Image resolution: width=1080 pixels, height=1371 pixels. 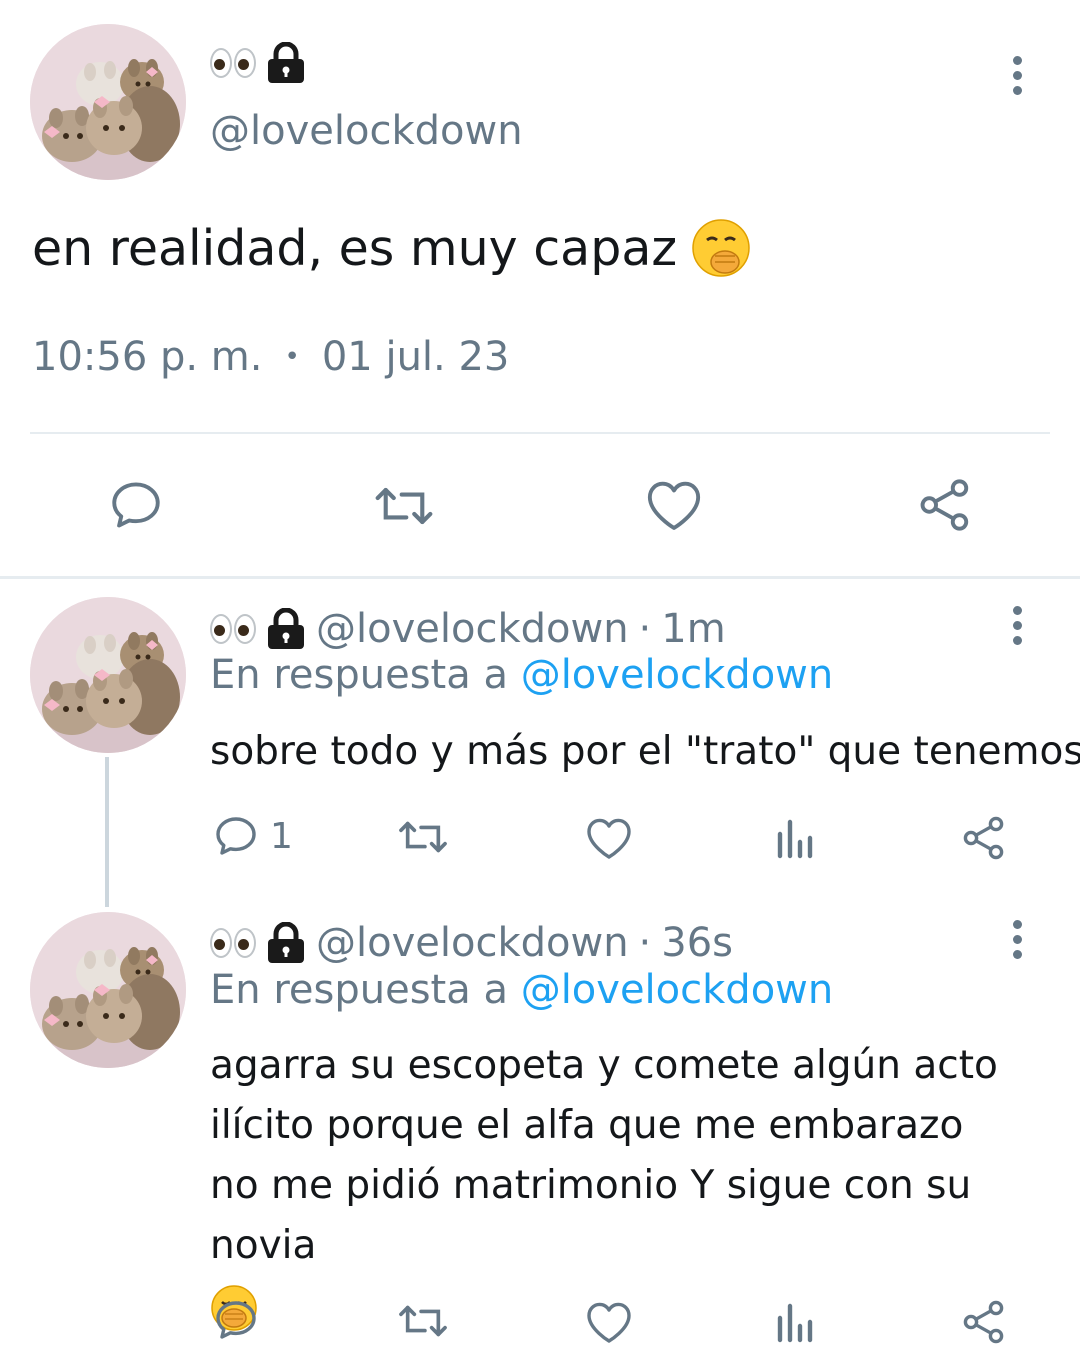 I want to click on tweet-date: 01 jul. 23, so click(x=415, y=357).